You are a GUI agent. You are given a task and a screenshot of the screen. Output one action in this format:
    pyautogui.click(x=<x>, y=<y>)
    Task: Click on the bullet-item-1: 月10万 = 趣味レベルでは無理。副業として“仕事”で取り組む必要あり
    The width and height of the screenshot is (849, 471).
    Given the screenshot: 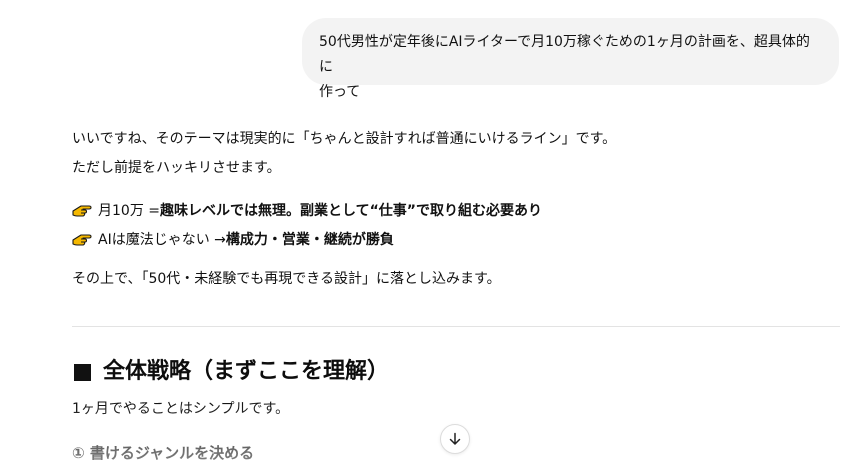 What is the action you would take?
    pyautogui.click(x=456, y=209)
    